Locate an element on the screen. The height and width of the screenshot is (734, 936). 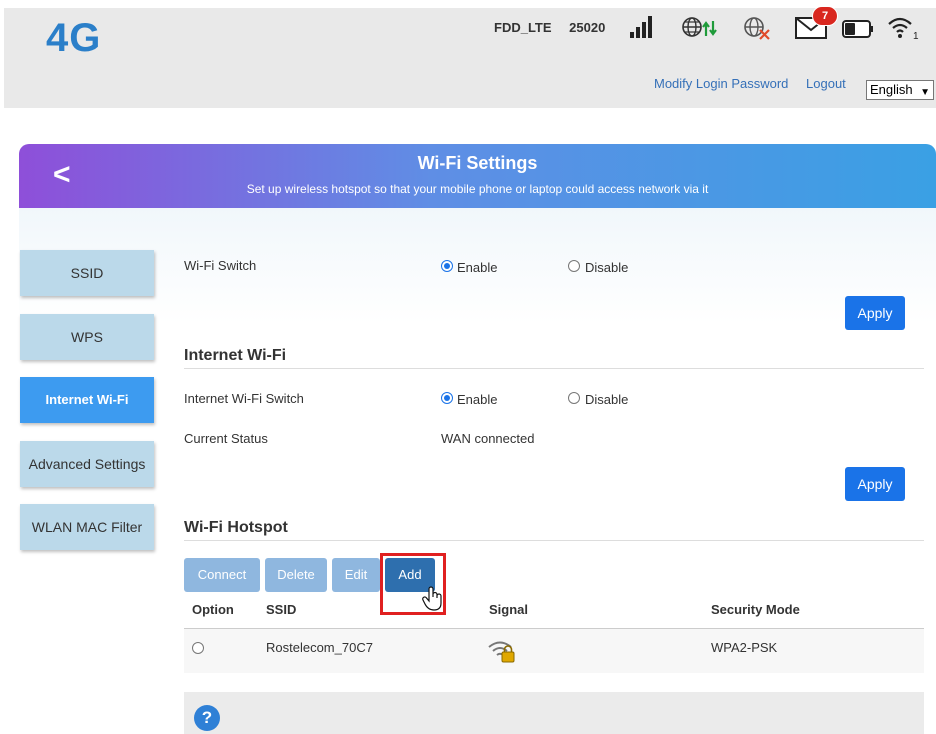
hand-cursor-icon is located at coordinates (433, 600).